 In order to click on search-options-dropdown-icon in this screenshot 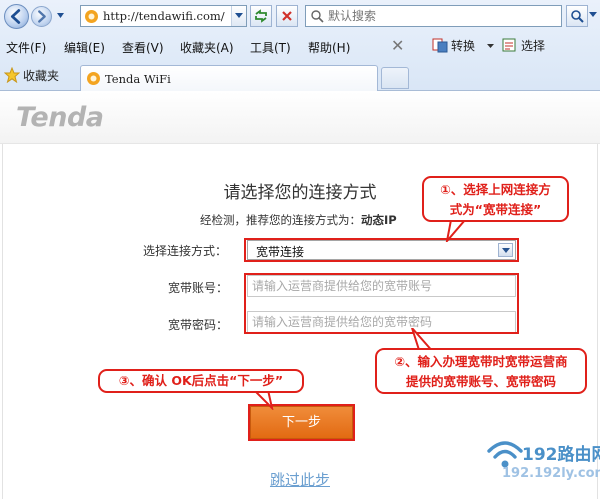, I will do `click(593, 15)`.